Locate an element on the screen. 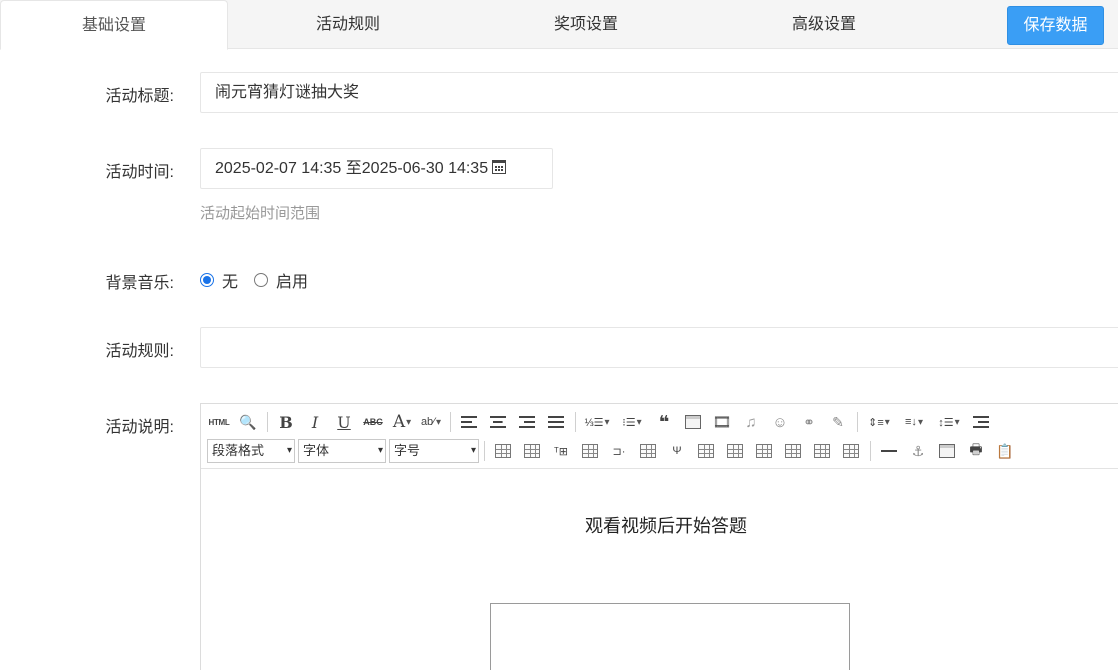 Image resolution: width=1118 pixels, height=670 pixels. paste-icon: 📋 is located at coordinates (1005, 451).